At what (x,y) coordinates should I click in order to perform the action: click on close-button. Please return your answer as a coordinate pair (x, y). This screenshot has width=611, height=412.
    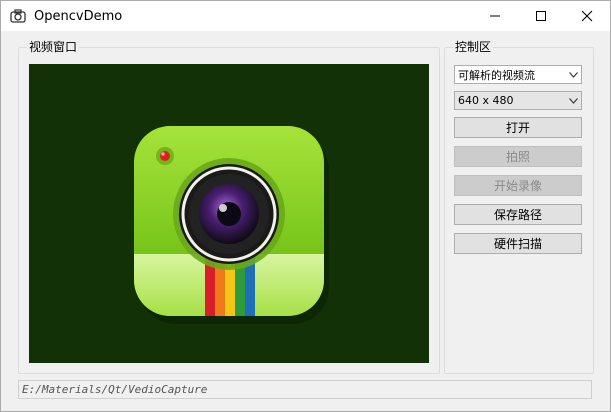
    Looking at the image, I should click on (587, 16).